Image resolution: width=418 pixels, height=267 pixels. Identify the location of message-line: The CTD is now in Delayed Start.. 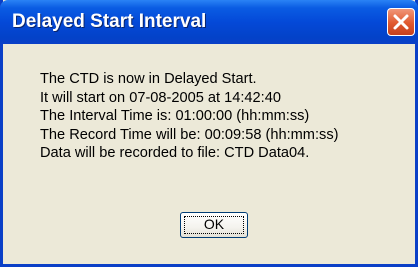
(148, 79).